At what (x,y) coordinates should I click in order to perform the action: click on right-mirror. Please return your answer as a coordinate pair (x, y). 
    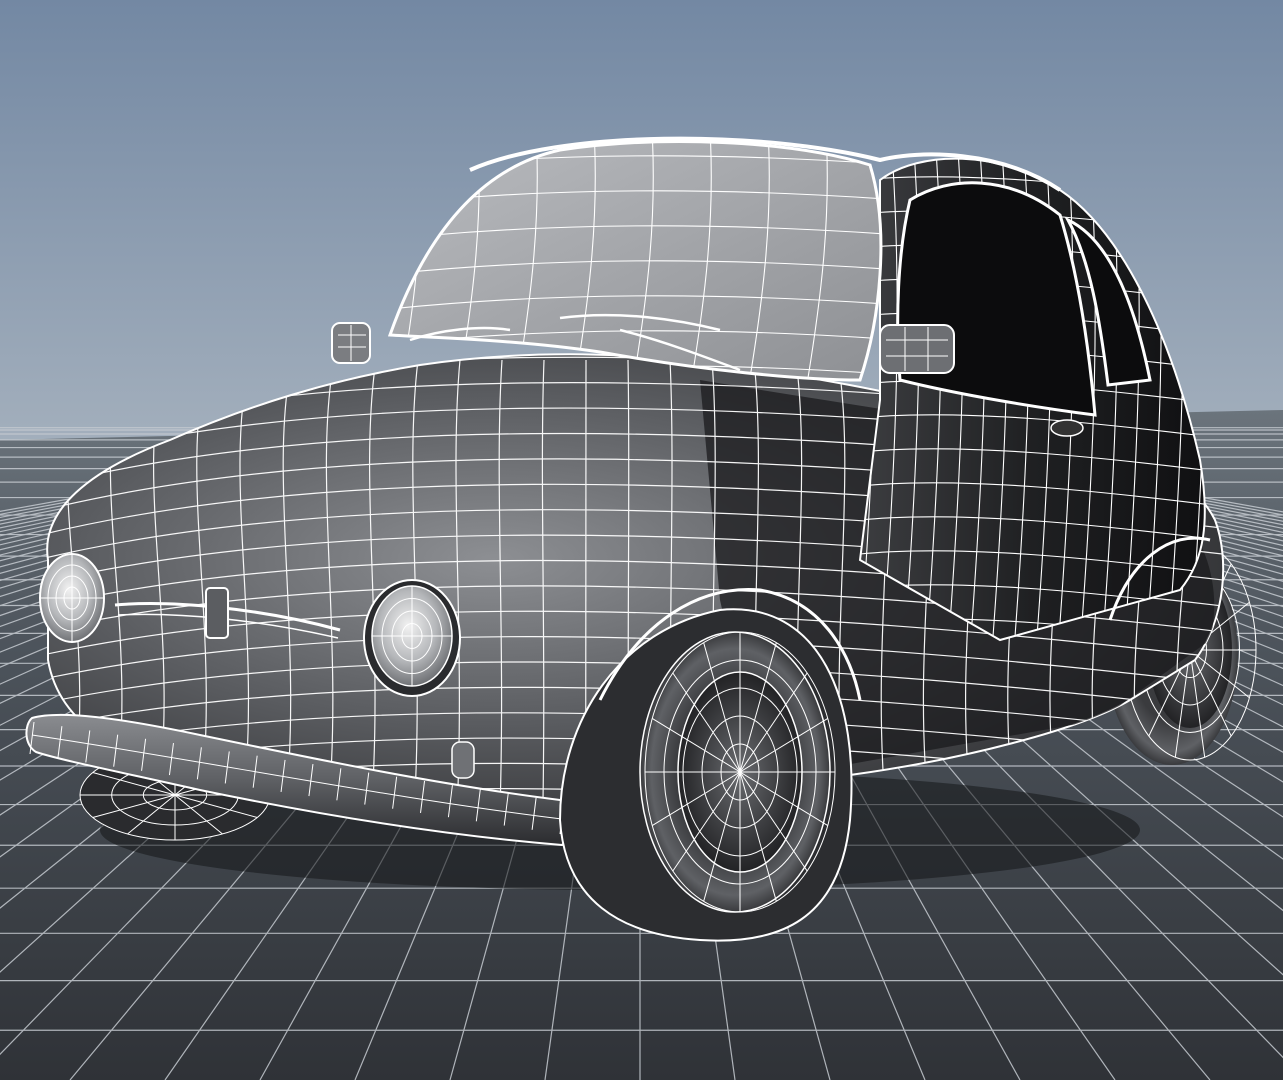
    Looking at the image, I should click on (917, 349).